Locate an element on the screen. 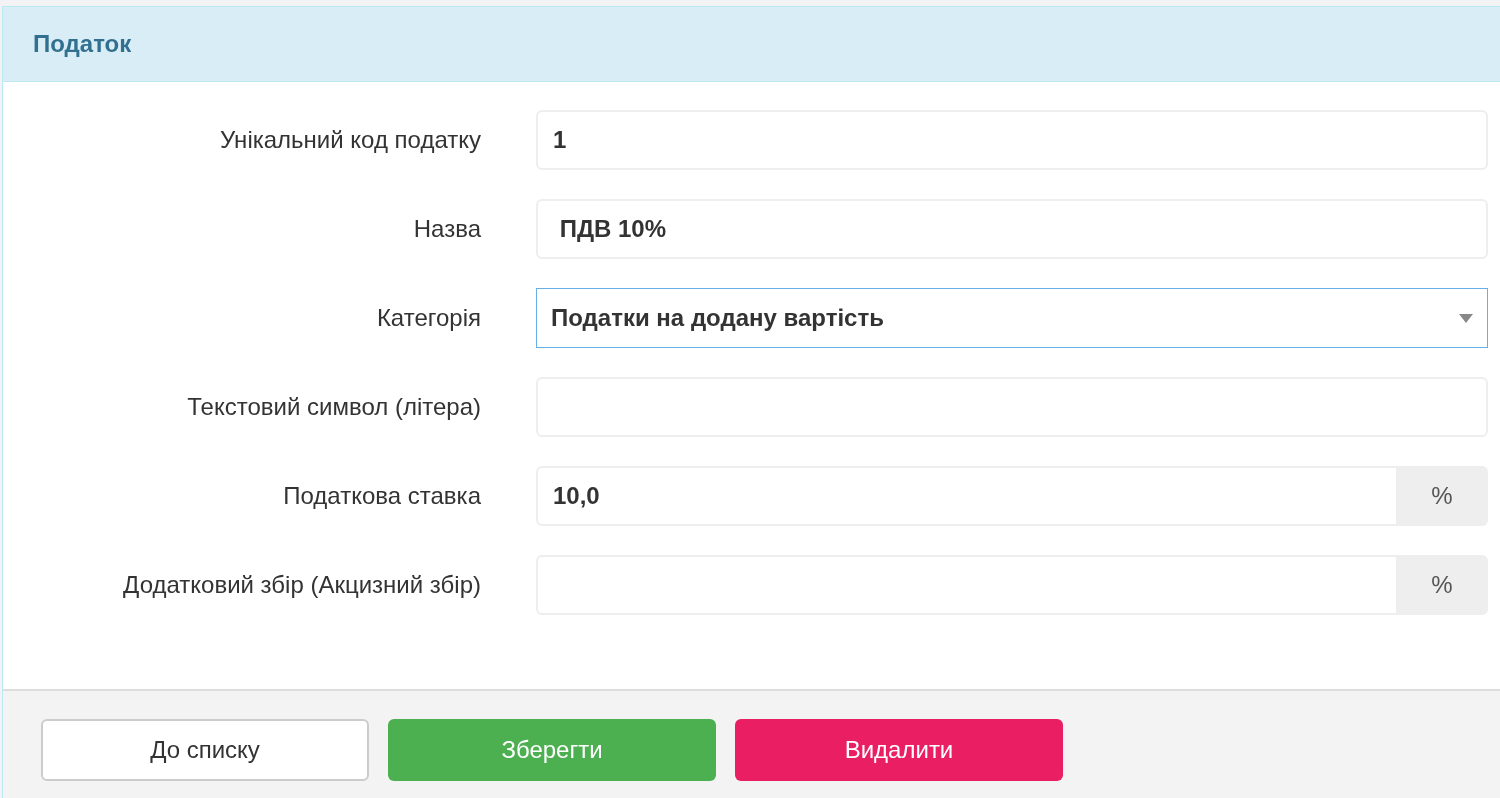 This screenshot has width=1500, height=798. field-label: Додатковий збір (Акцизний збір) is located at coordinates (301, 585).